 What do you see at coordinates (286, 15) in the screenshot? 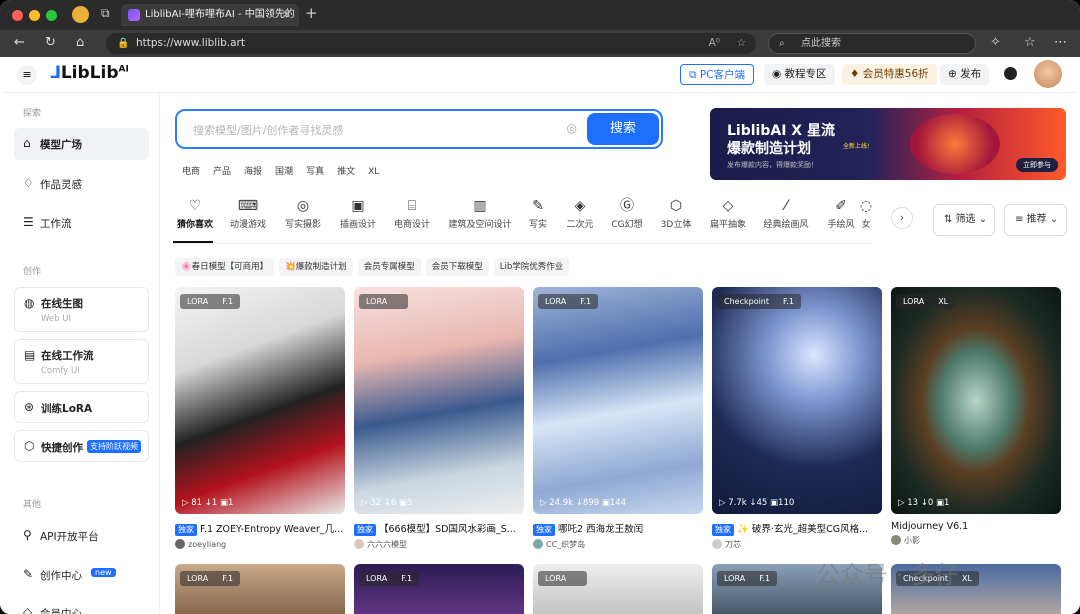
I see `tab-close-icon: ✕` at bounding box center [286, 15].